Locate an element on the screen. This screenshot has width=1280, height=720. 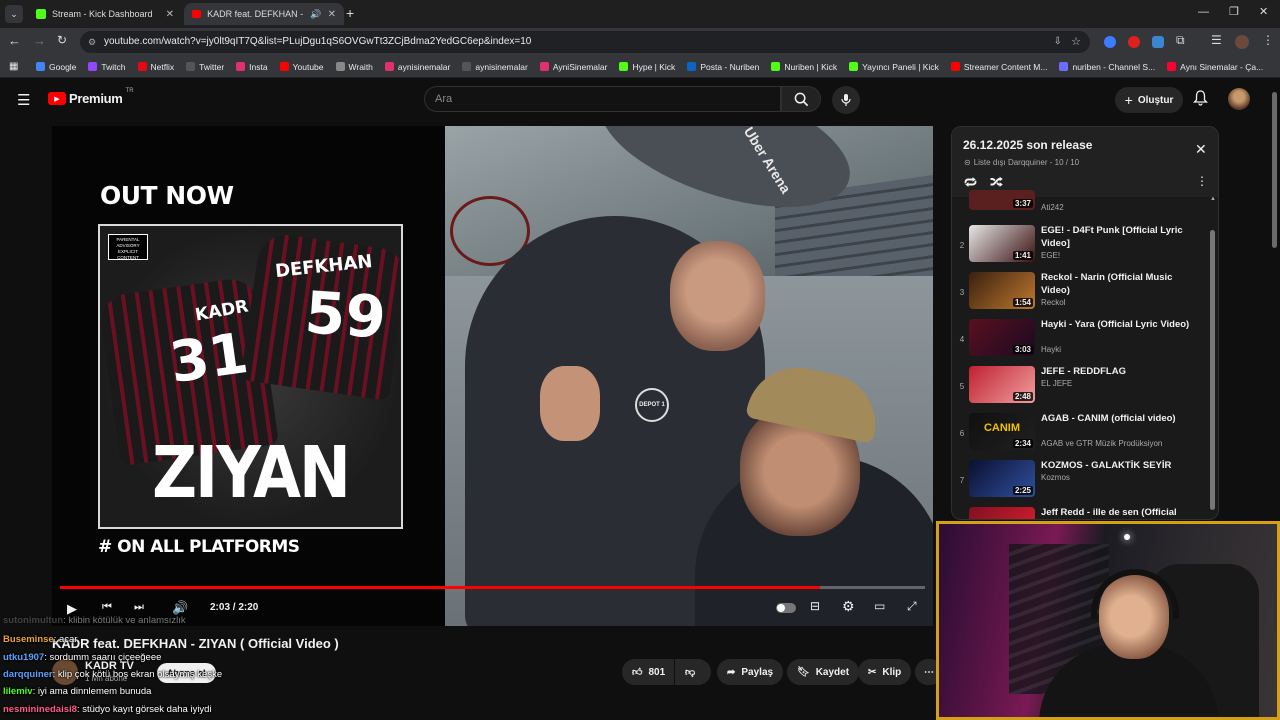
chat-username: sutonimultun is located at coordinates (33, 620).